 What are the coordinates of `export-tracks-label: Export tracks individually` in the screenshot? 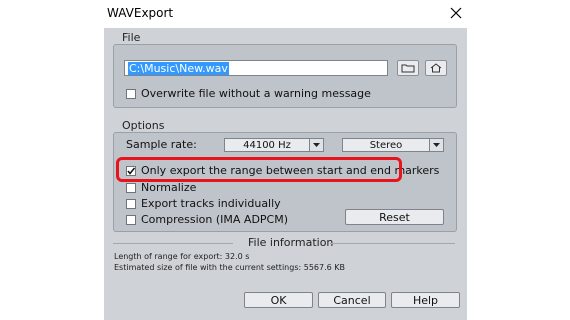 It's located at (211, 203).